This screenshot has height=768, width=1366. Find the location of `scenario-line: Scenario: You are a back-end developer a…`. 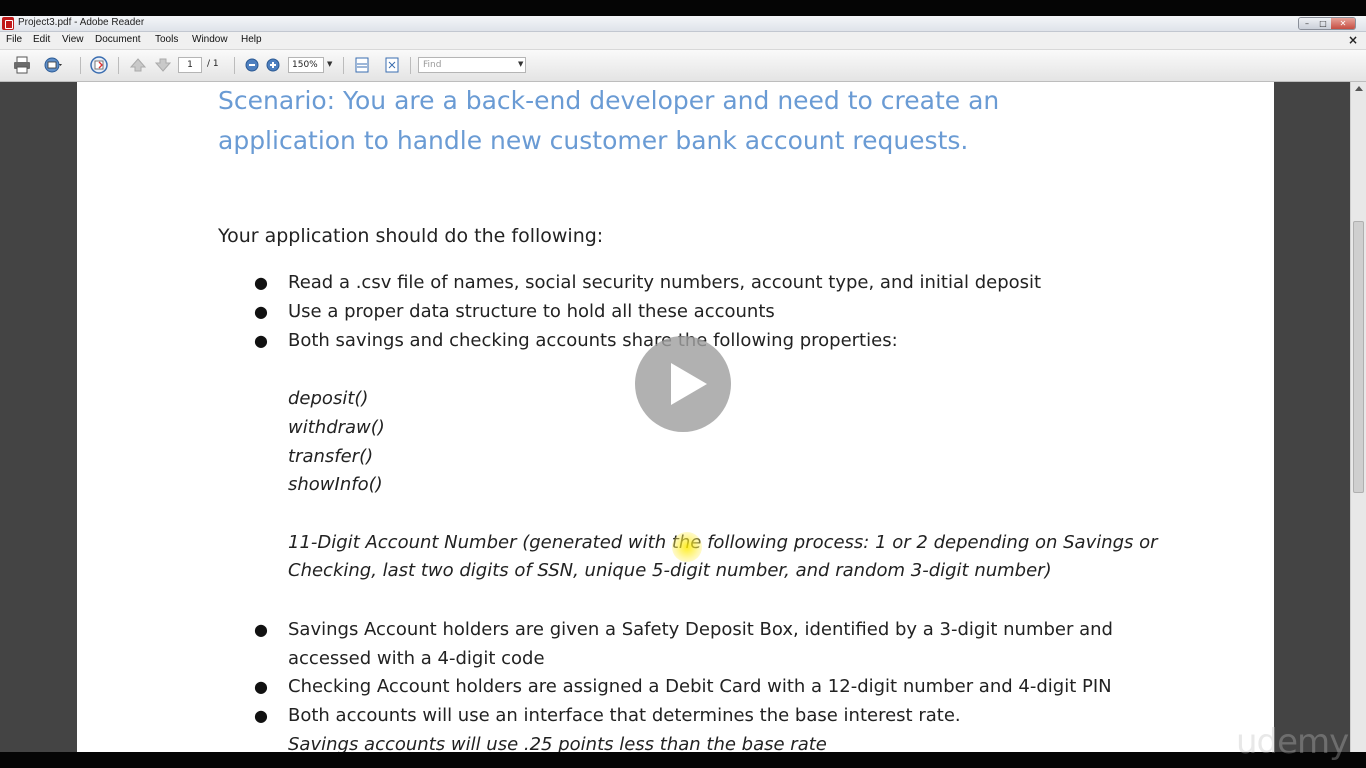

scenario-line: Scenario: You are a back-end developer a… is located at coordinates (609, 100).